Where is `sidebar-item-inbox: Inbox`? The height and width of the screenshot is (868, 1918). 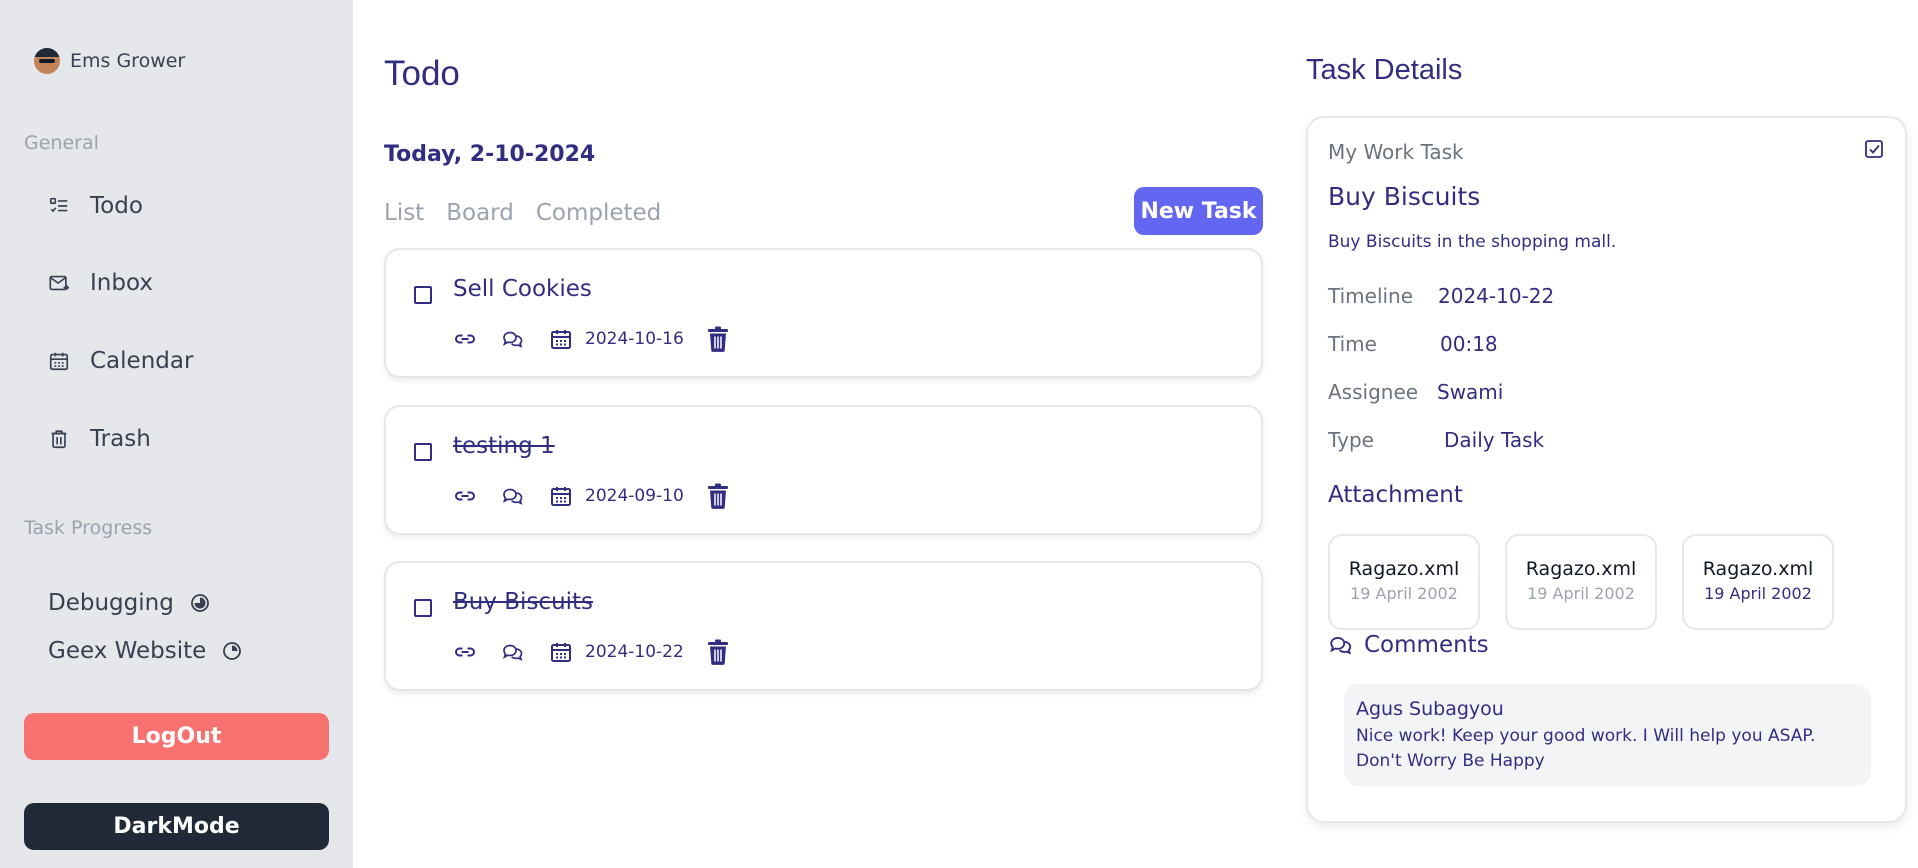 sidebar-item-inbox: Inbox is located at coordinates (100, 283).